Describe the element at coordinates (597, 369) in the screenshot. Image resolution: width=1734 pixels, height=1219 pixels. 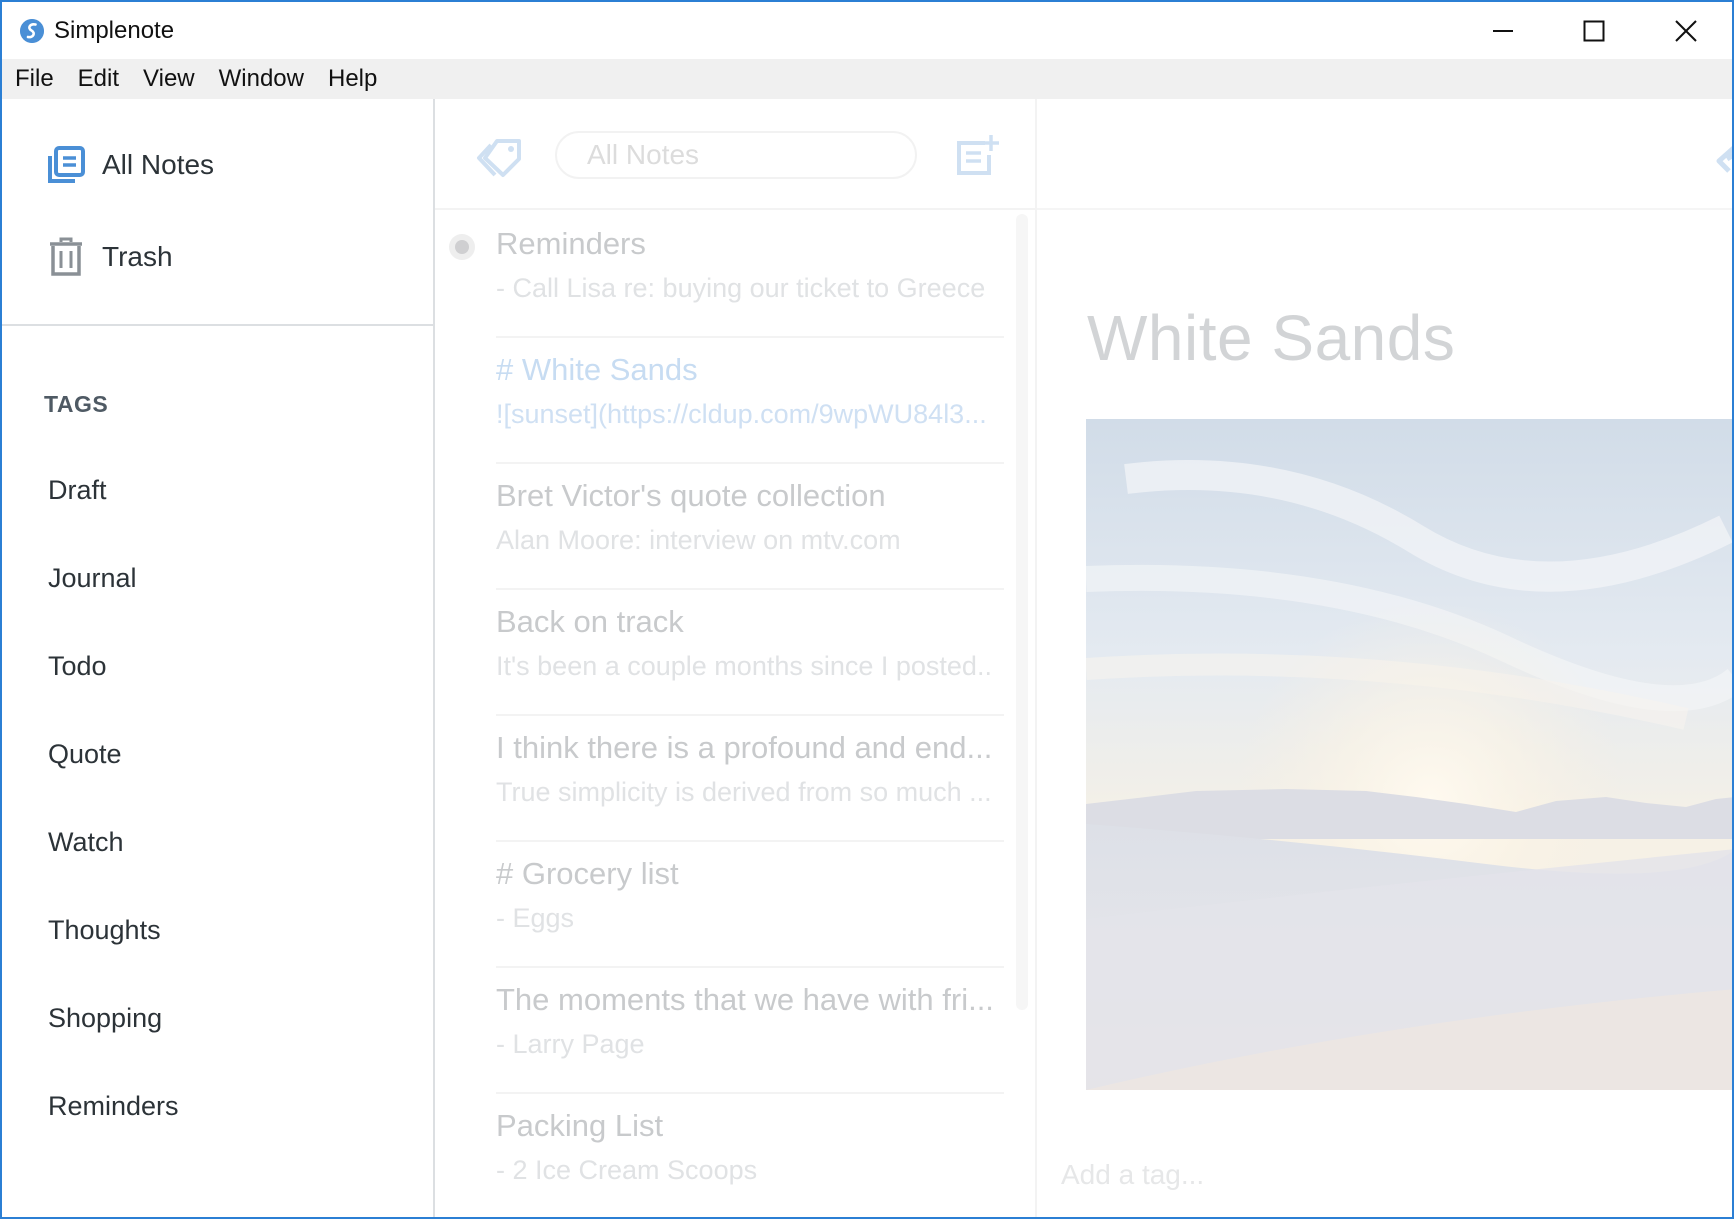
I see `note-title: # White Sands` at that location.